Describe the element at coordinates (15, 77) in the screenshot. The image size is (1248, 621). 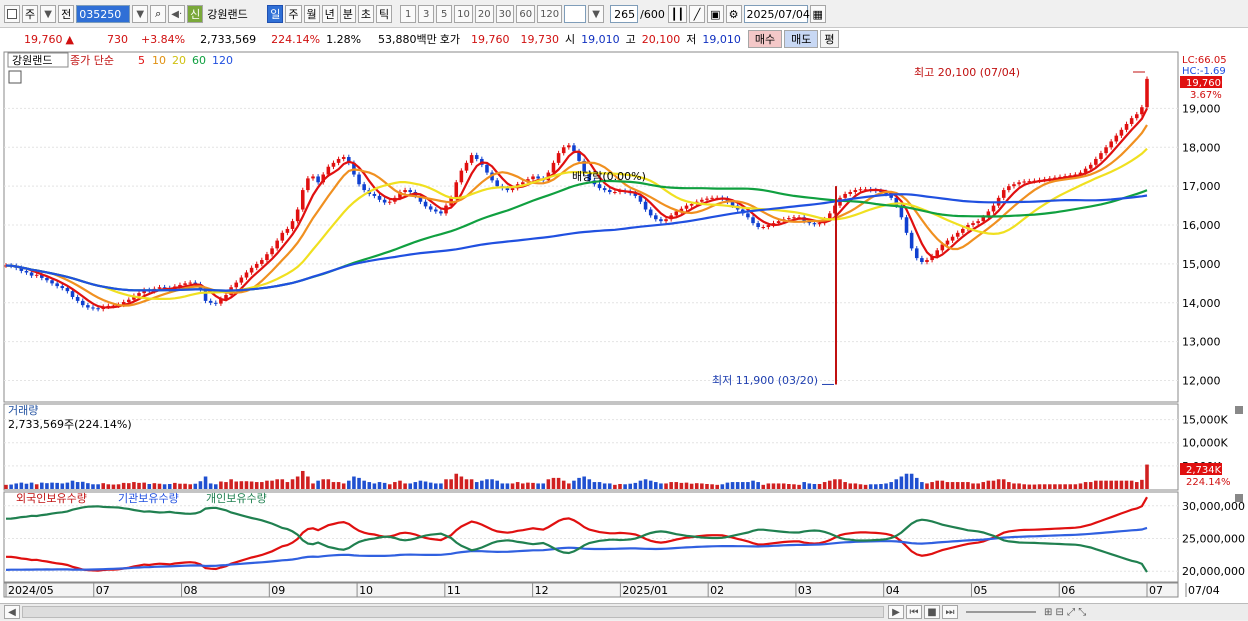
I see `grid-toggle-icon` at that location.